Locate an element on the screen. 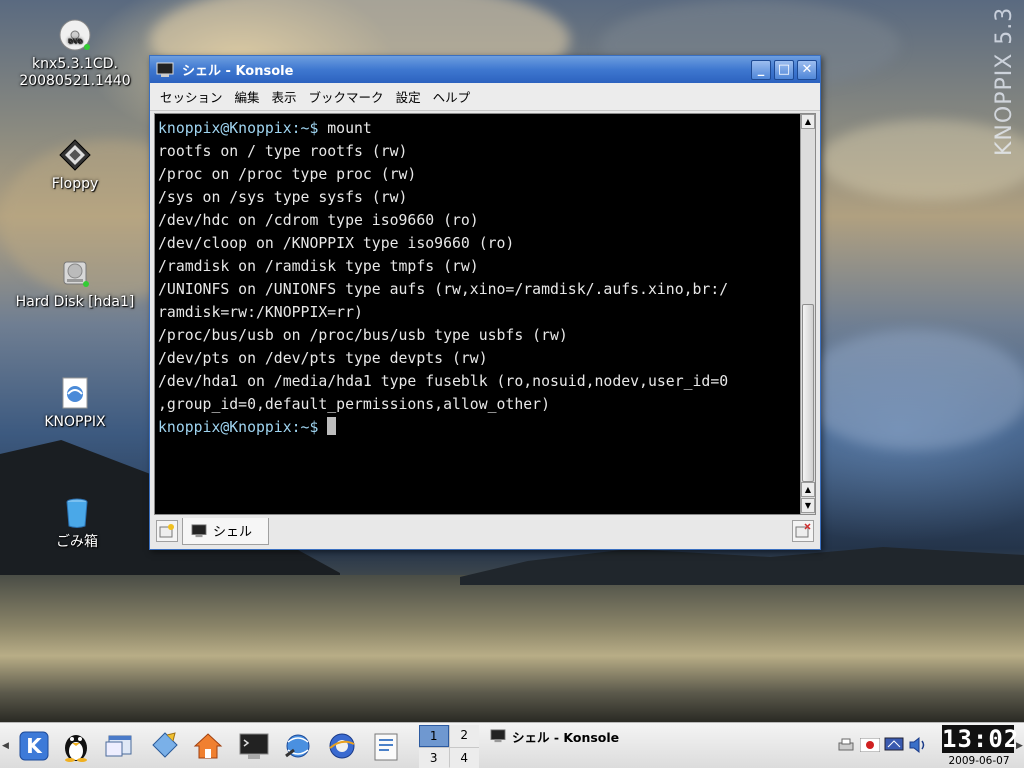 The height and width of the screenshot is (768, 1024). date: 2009-06-07 is located at coordinates (979, 761).